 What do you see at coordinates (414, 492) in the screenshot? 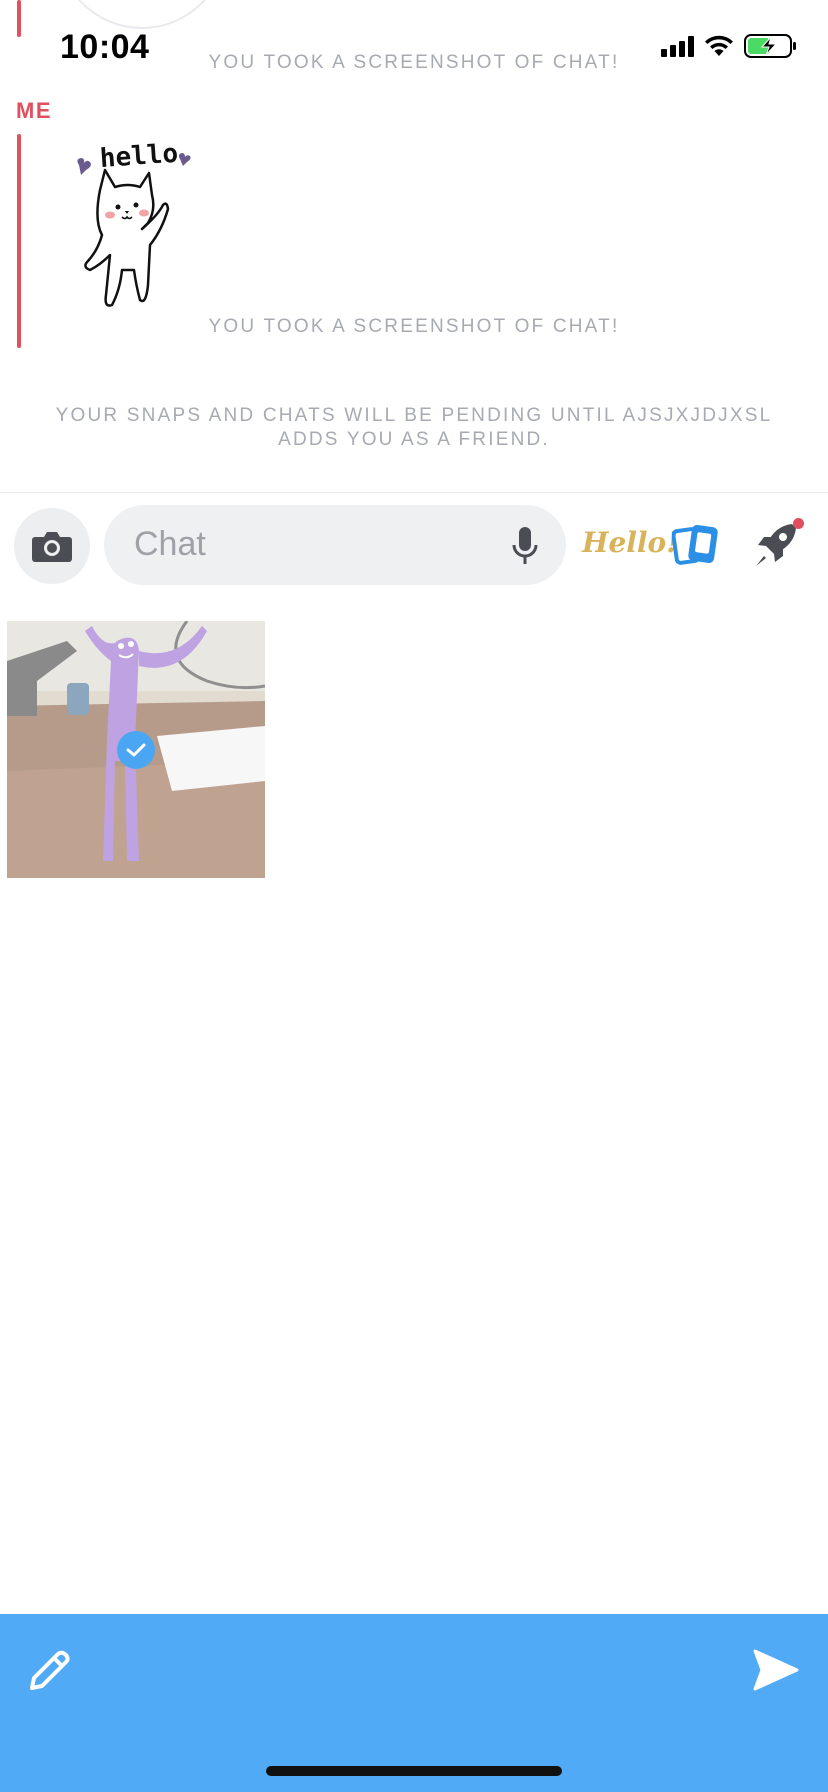
I see `input-divider` at bounding box center [414, 492].